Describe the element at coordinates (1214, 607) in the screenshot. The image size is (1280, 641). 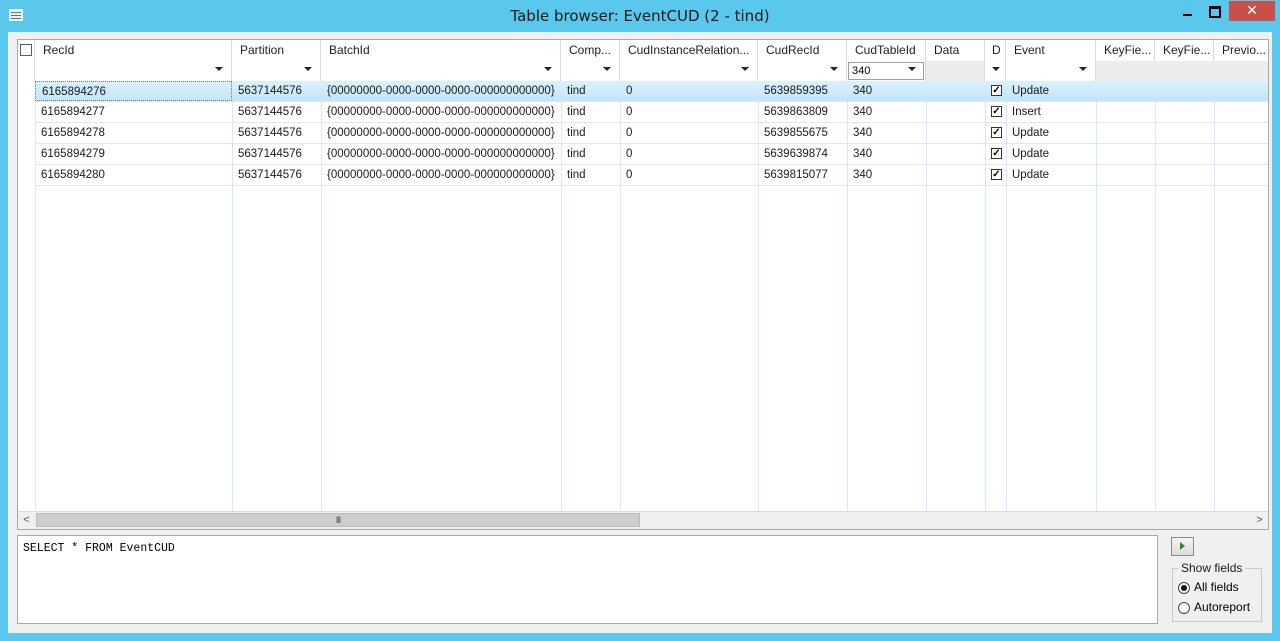
I see `radio-autoreport: Autoreport` at that location.